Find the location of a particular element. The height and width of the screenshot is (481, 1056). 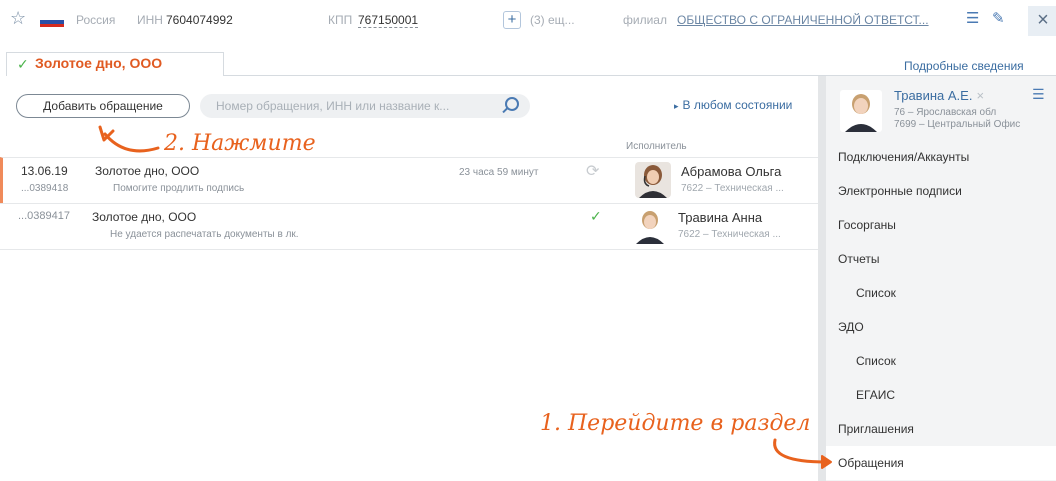

filter-lines-icon: ☰ is located at coordinates (972, 19).